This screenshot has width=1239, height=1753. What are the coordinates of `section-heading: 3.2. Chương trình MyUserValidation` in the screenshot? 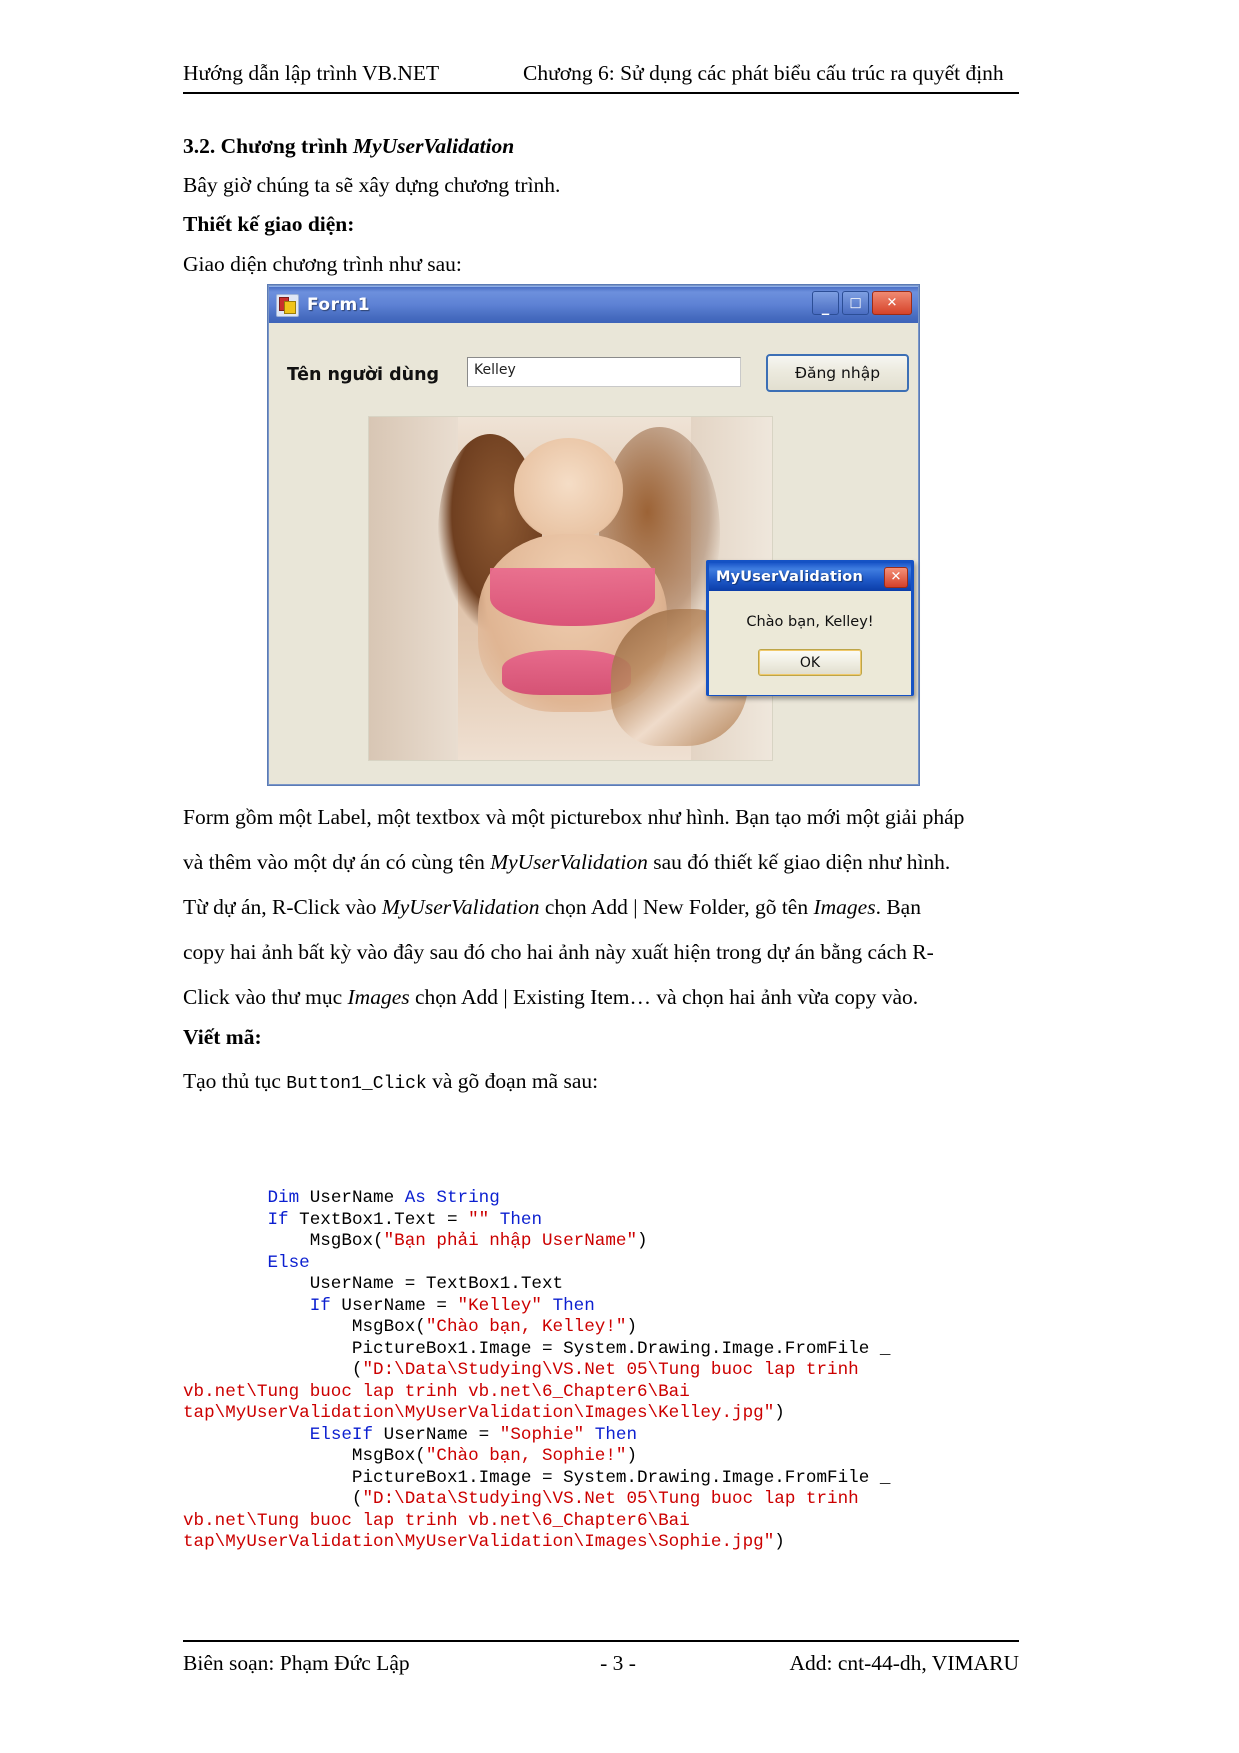 It's located at (348, 146).